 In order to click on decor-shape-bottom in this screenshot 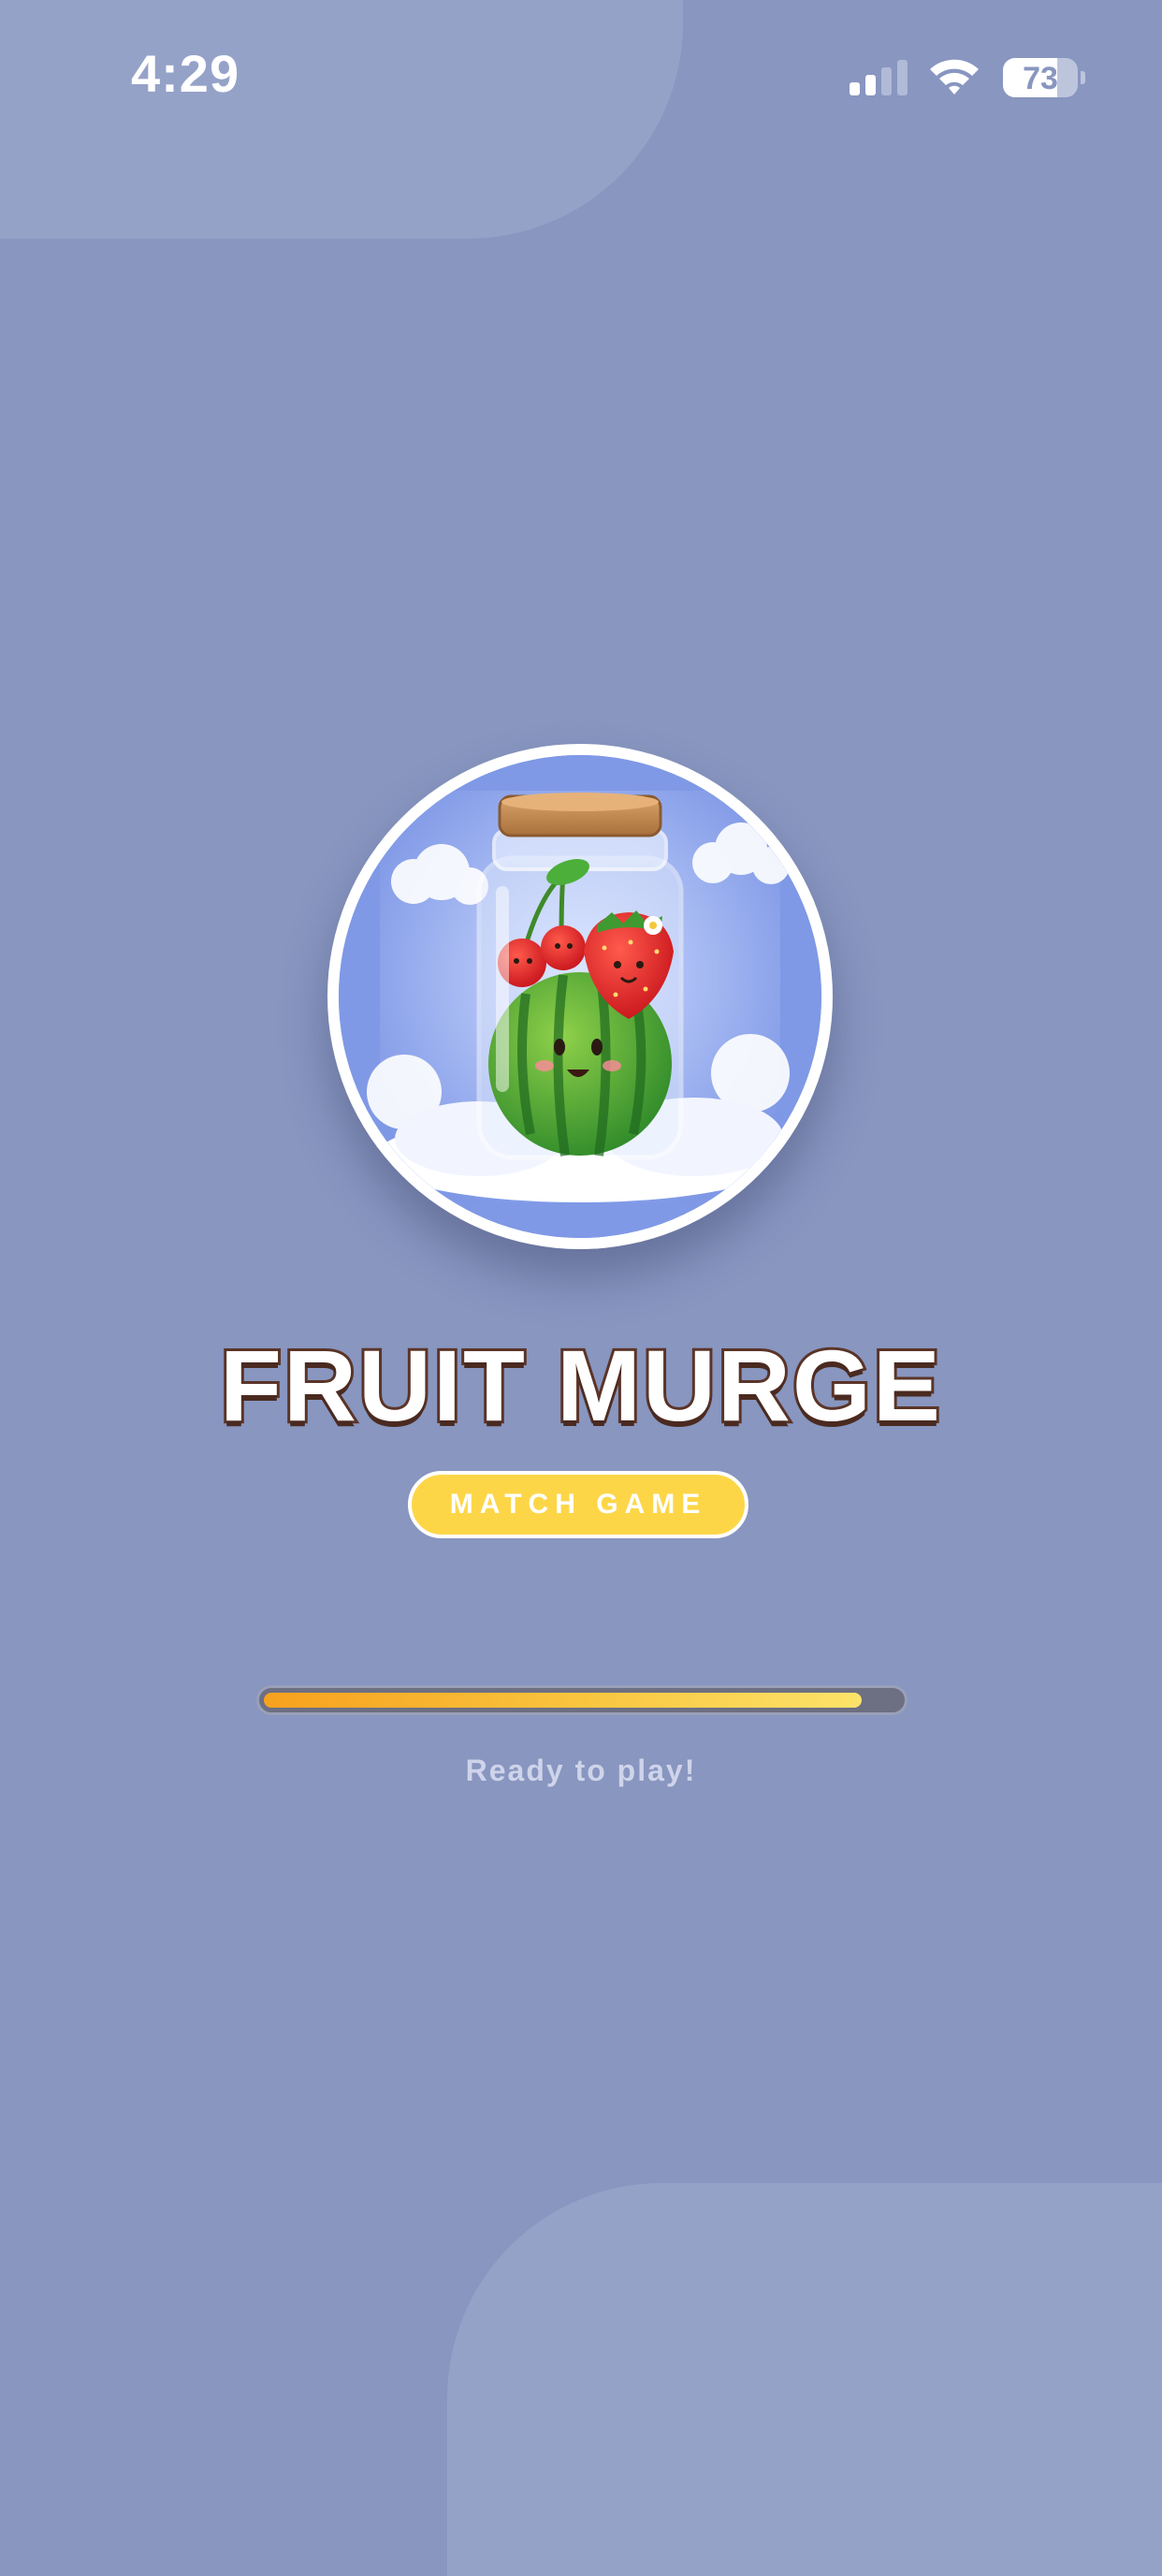, I will do `click(805, 2379)`.